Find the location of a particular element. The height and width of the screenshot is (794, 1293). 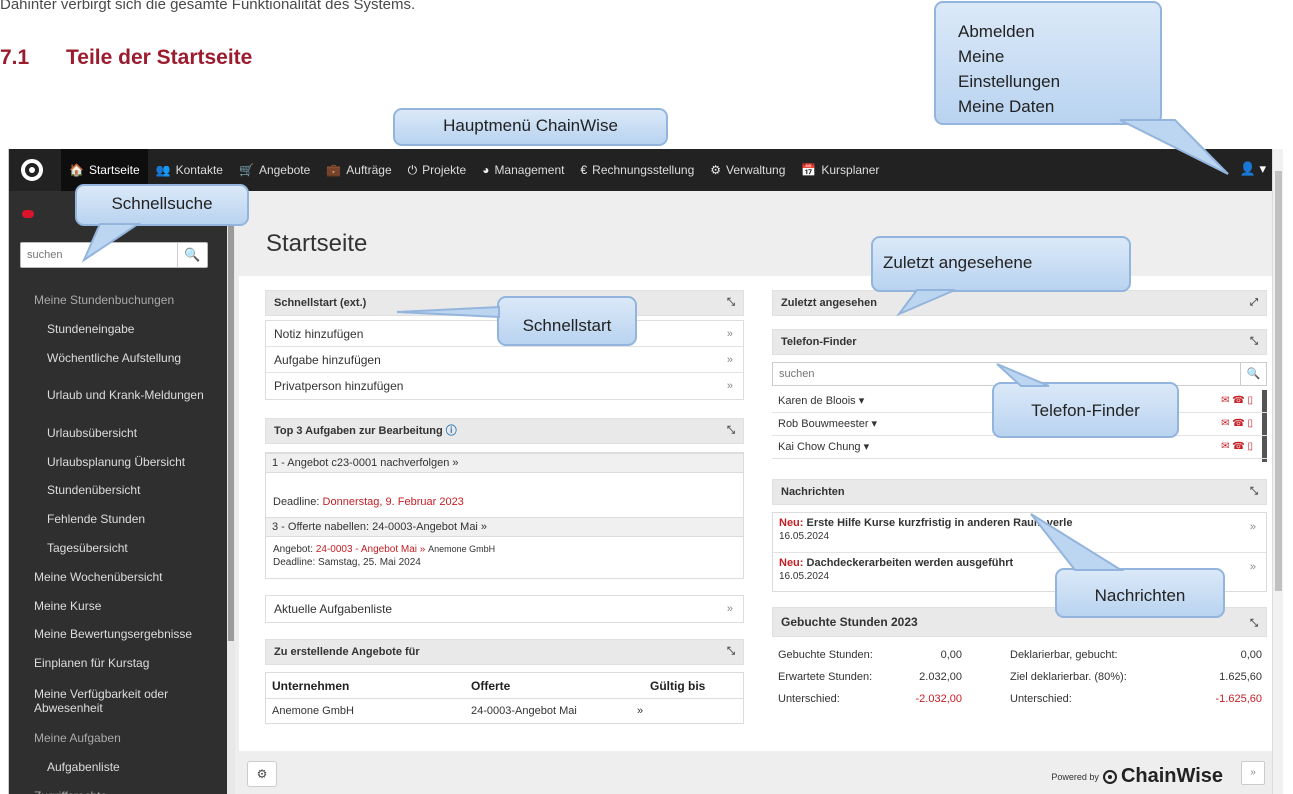

offer-link: 24-0003-Angebot Mai is located at coordinates (524, 711).